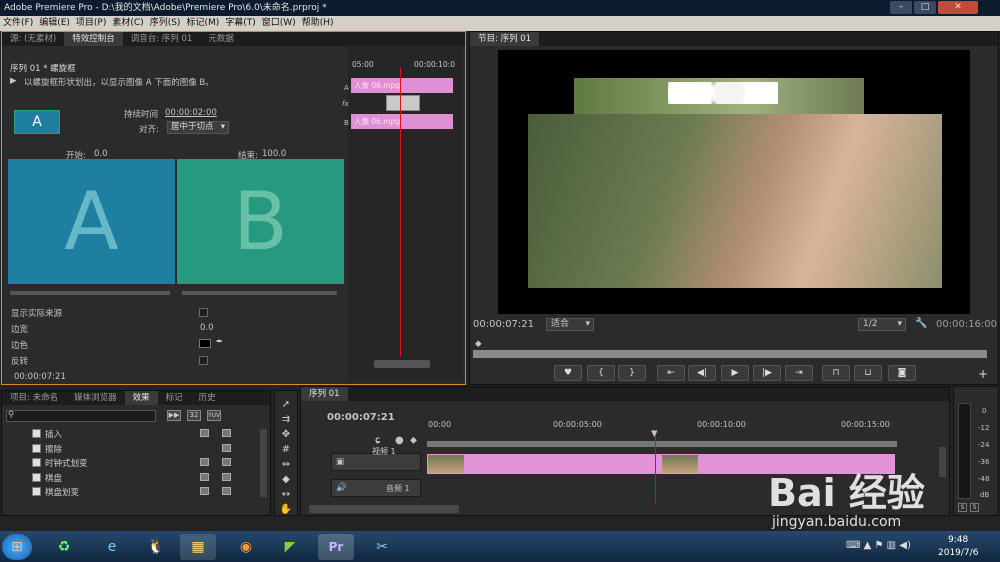 This screenshot has width=1000, height=562. I want to click on tab-source: 源: (无素材), so click(33, 39).